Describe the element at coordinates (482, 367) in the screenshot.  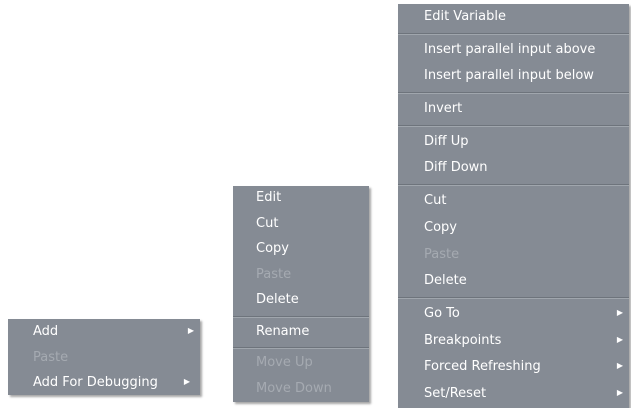
I see `menu-item-label: Forced Refreshing` at that location.